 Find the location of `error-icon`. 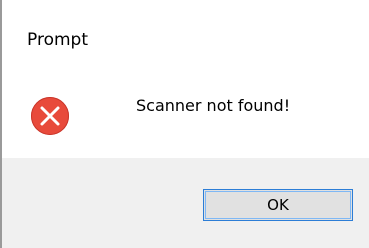

error-icon is located at coordinates (50, 116).